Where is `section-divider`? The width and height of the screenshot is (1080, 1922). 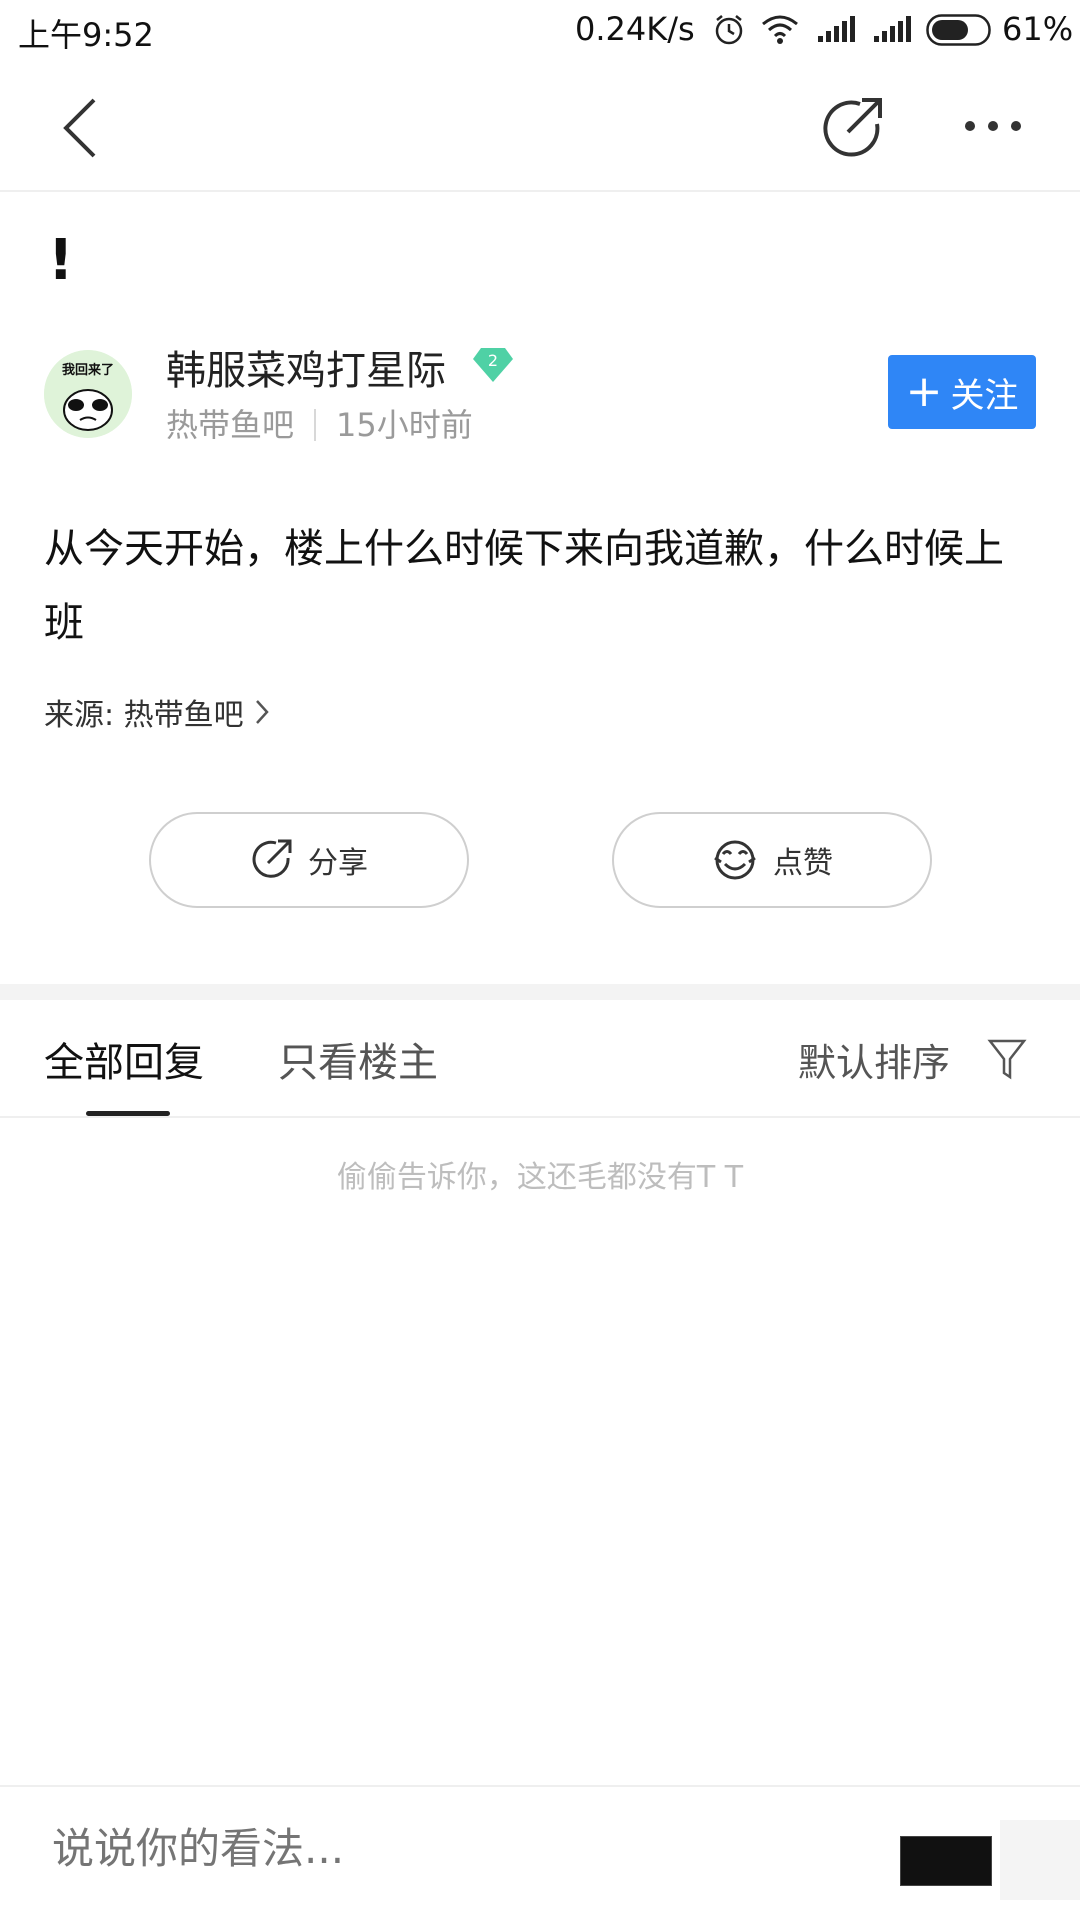 section-divider is located at coordinates (540, 992).